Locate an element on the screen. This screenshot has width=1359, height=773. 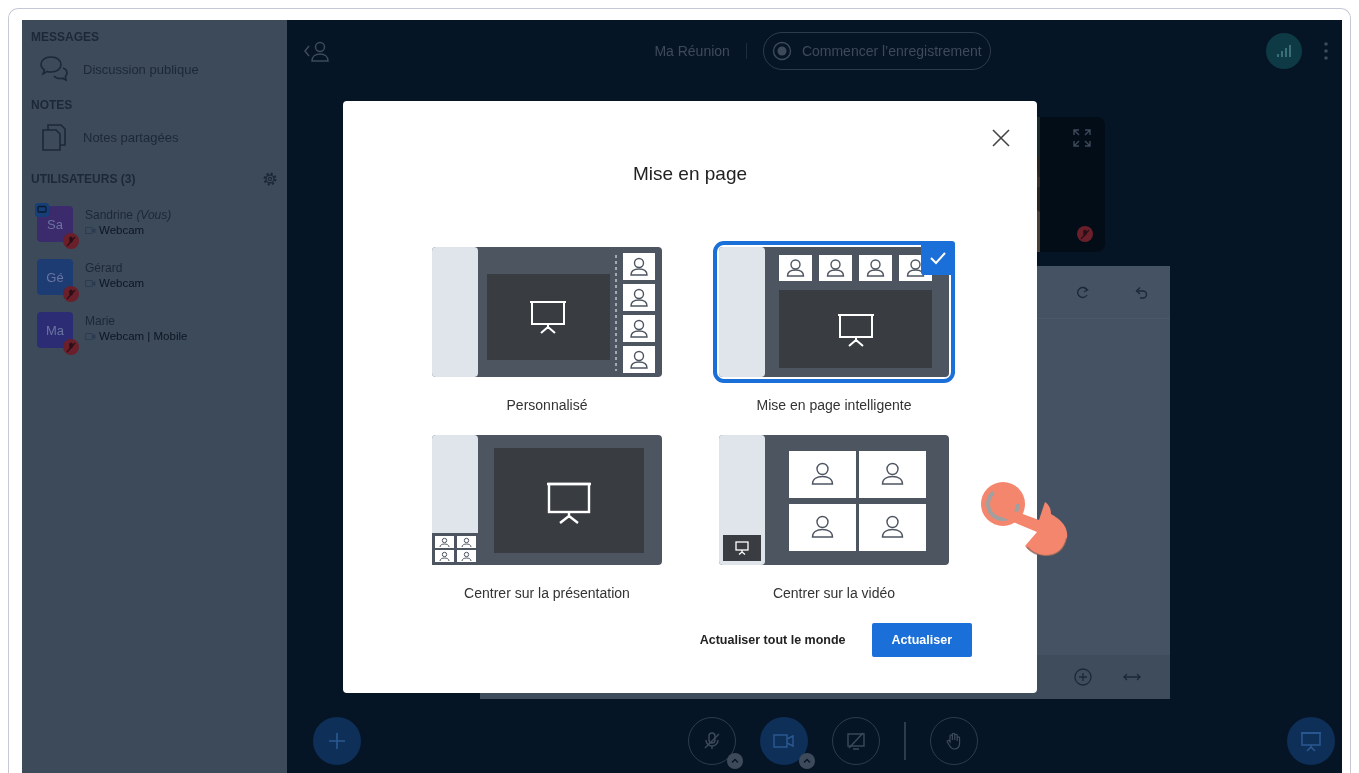
actions-button is located at coordinates (337, 740).